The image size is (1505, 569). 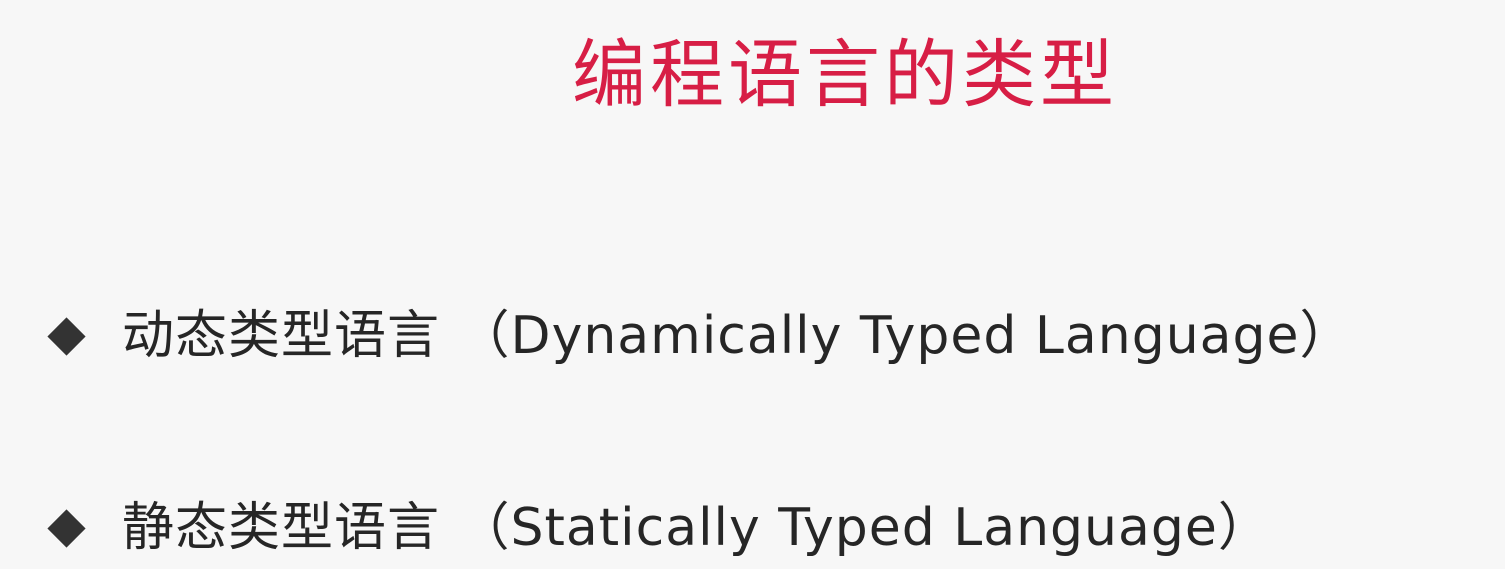 What do you see at coordinates (698, 336) in the screenshot?
I see `bullet-item-dynamic: 动态类型语言 （Dynamically Typed Language）` at bounding box center [698, 336].